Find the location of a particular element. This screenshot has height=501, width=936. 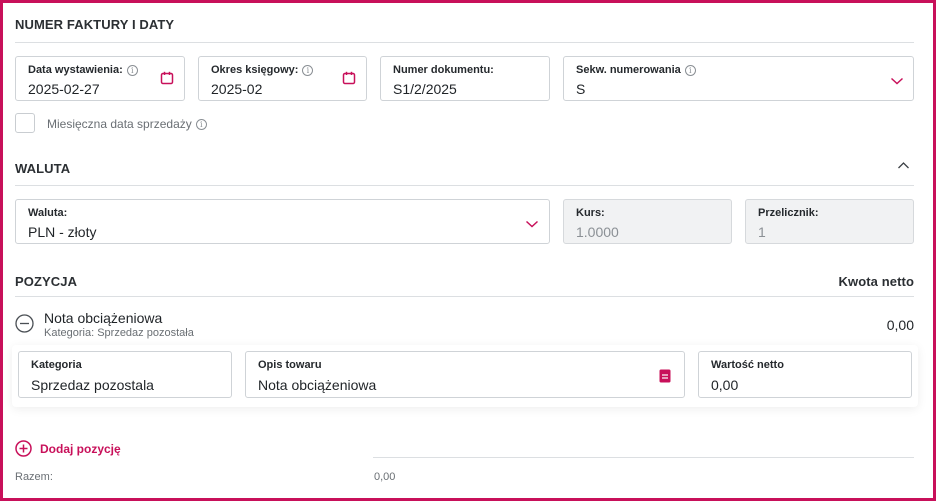

issue-date-label-wrap: Data wystawienia: i is located at coordinates (83, 70).